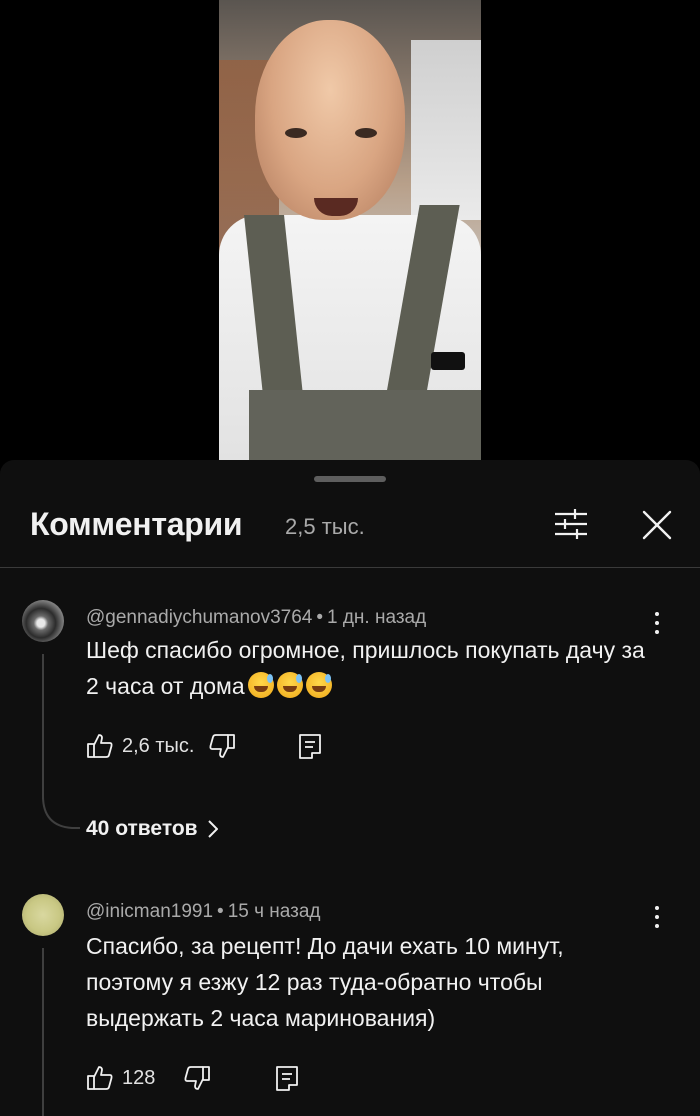 The image size is (700, 1116). What do you see at coordinates (377, 617) in the screenshot?
I see `comment-time: 1 дн. назад` at bounding box center [377, 617].